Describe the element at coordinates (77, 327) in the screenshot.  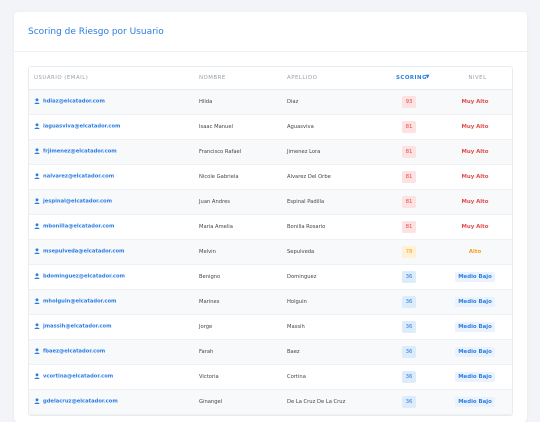
I see `user-email-link: jmassih@elcatador.com` at that location.